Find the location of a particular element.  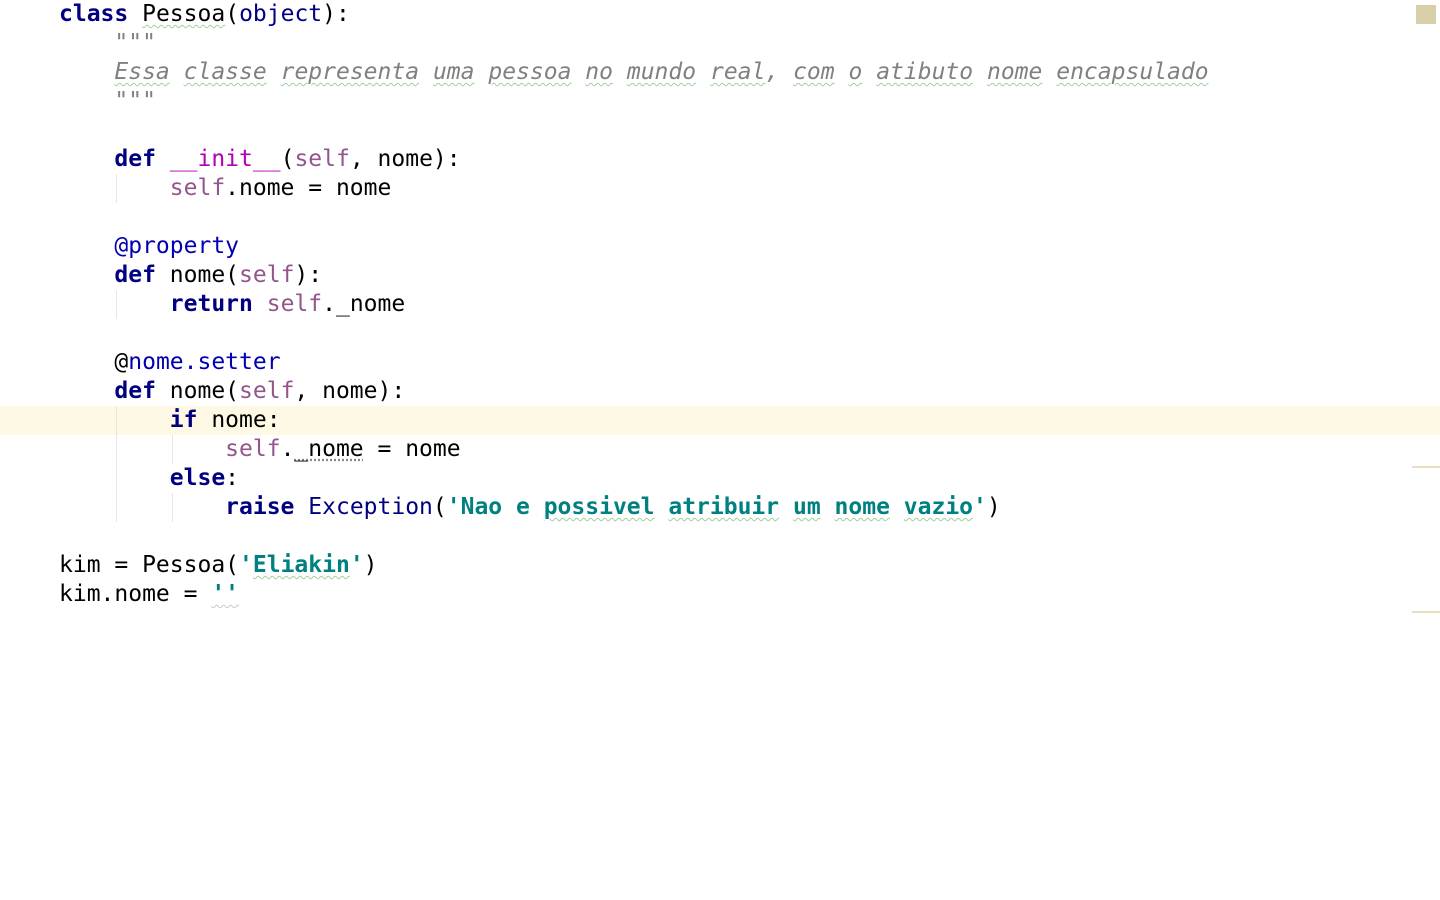

code-token: , nome): is located at coordinates (350, 391).